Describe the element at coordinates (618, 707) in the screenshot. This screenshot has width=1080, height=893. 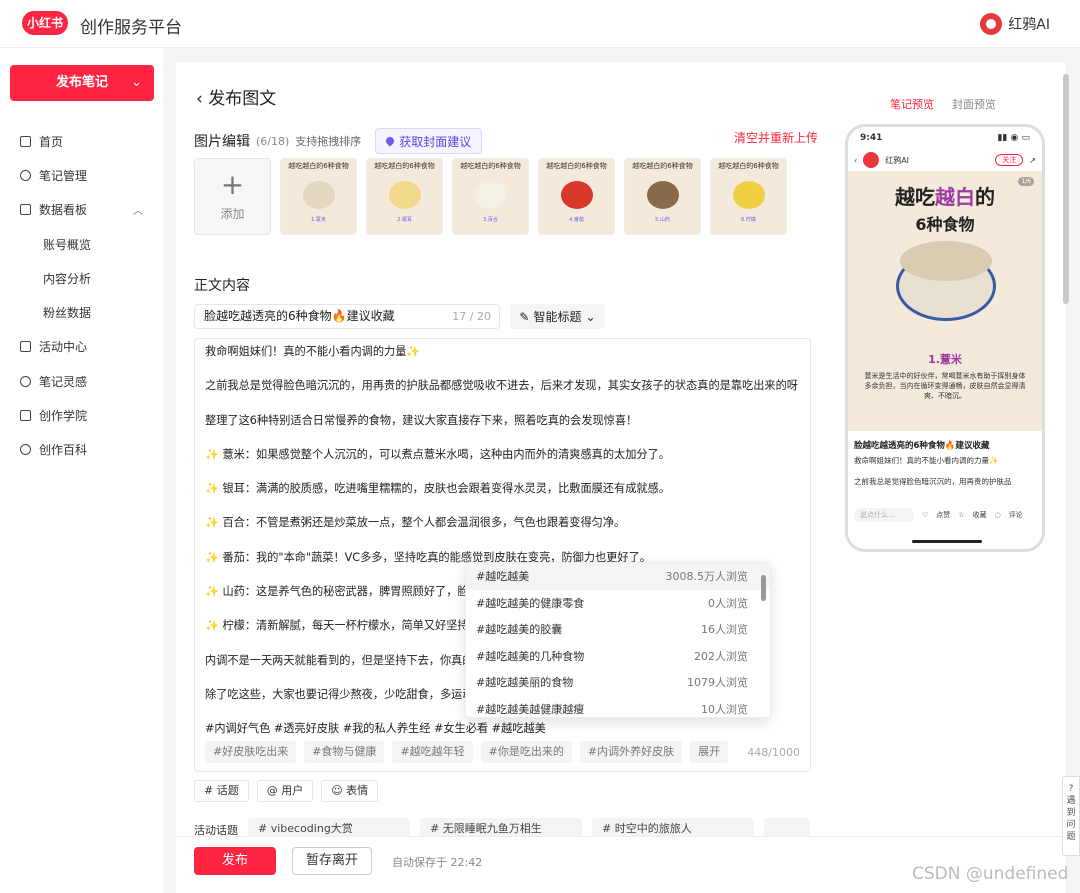
I see `dropdown-option: #越吃越美越健康越瘦 10人浏览` at that location.